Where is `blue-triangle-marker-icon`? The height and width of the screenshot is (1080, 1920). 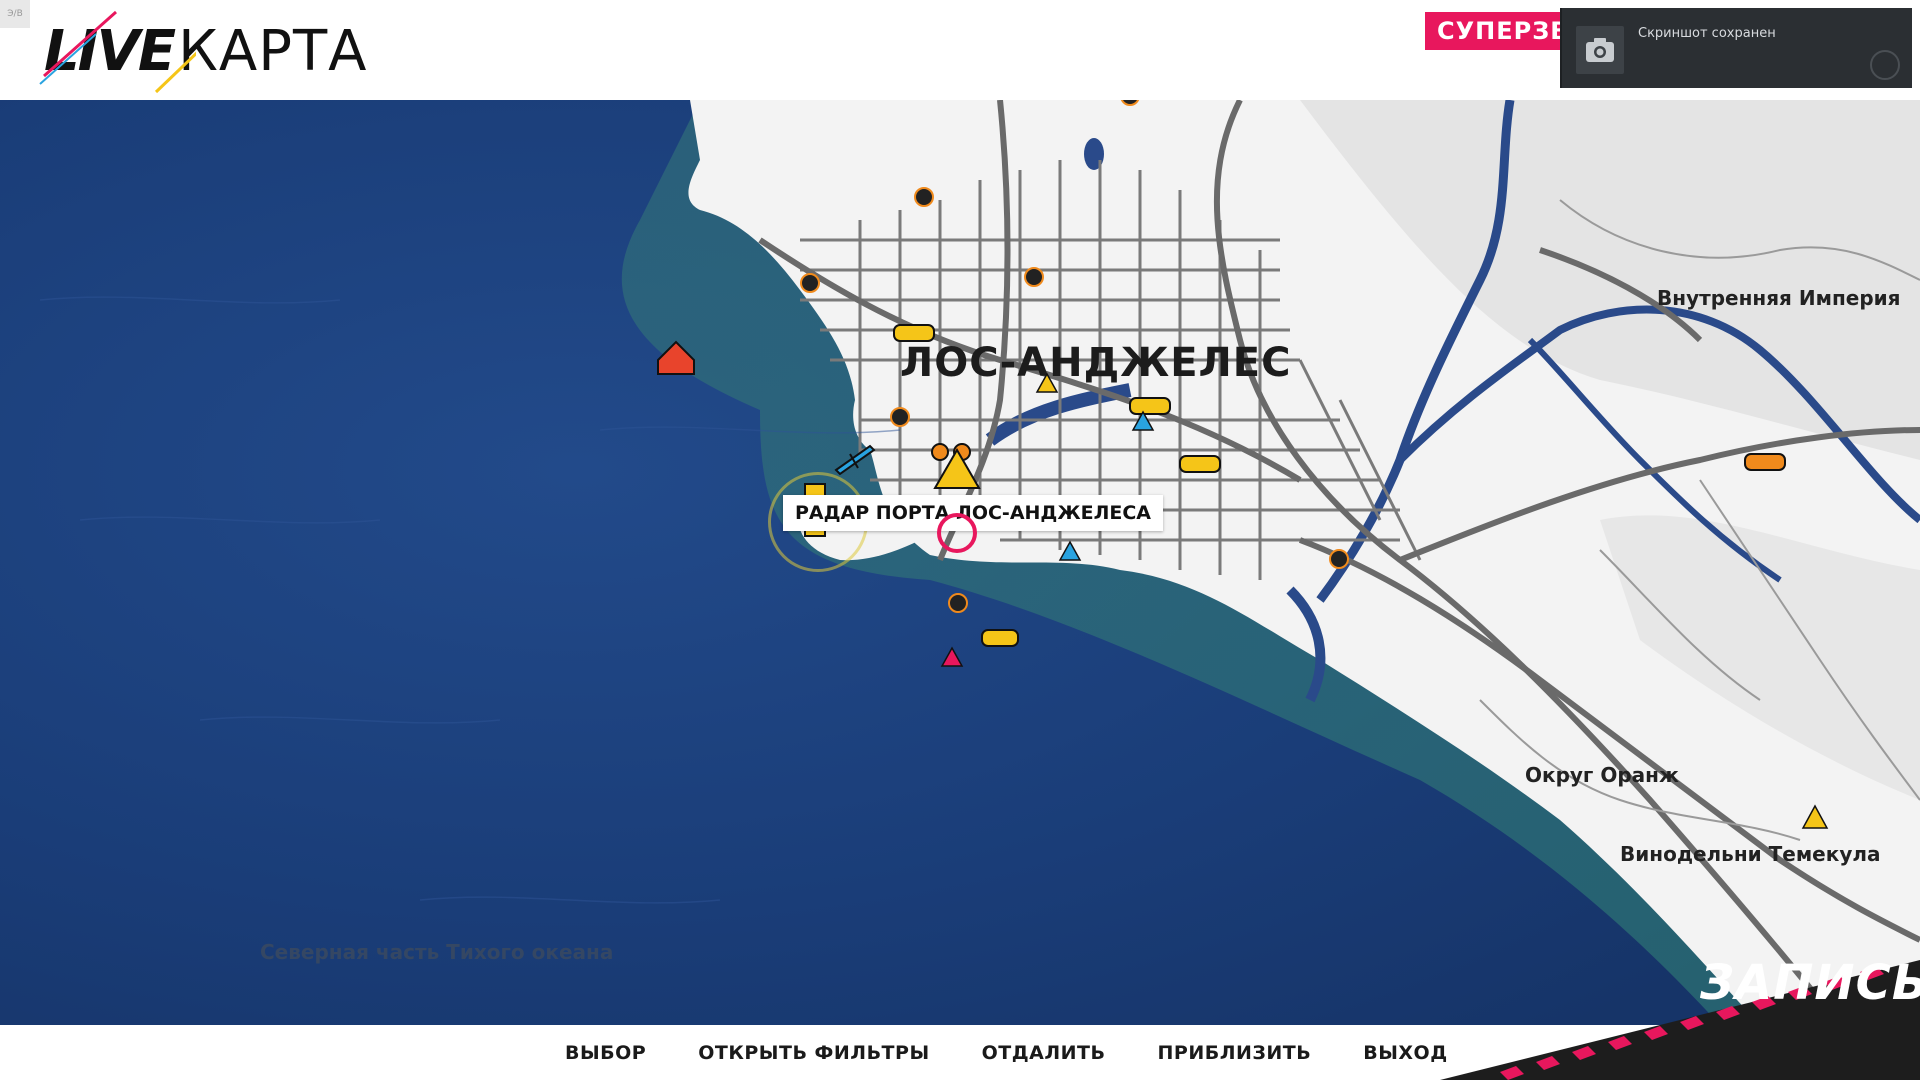 blue-triangle-marker-icon is located at coordinates (1070, 550).